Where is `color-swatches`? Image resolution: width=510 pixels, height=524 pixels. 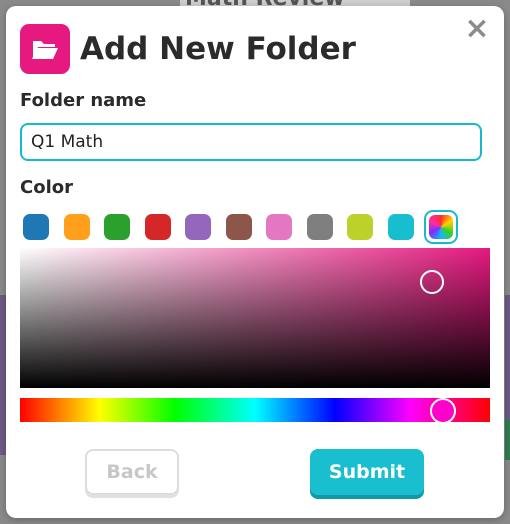
color-swatches is located at coordinates (240, 227).